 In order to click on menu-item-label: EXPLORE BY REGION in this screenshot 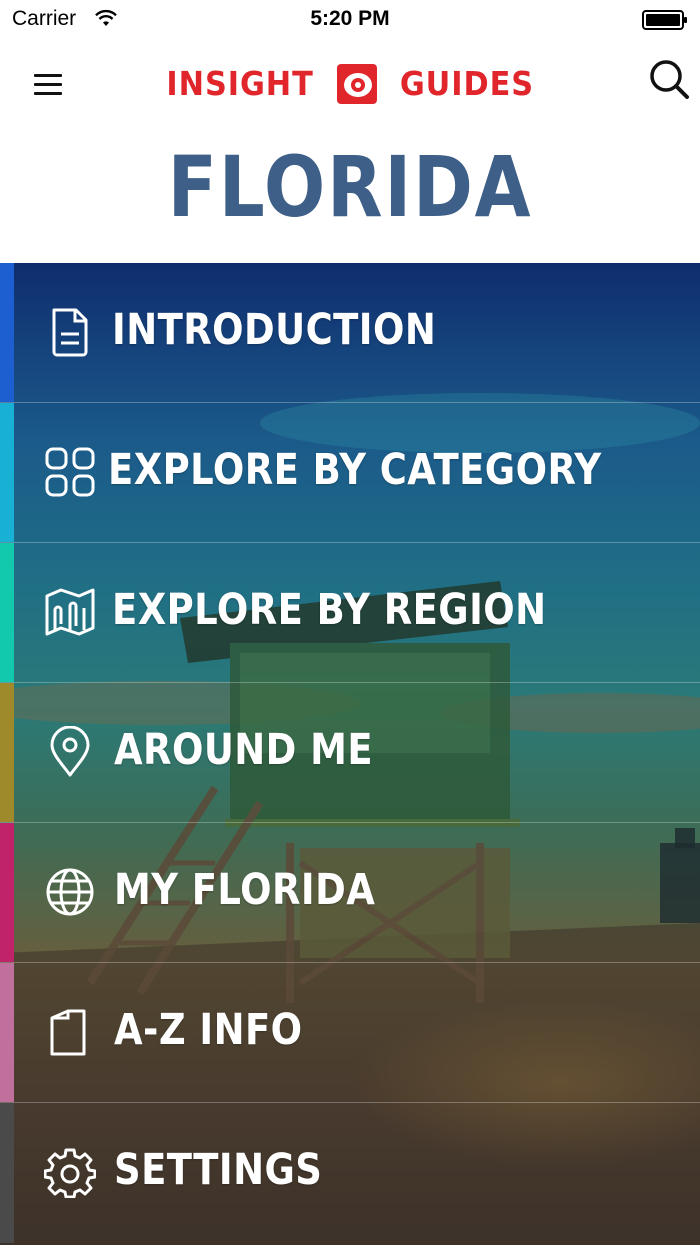, I will do `click(329, 610)`.